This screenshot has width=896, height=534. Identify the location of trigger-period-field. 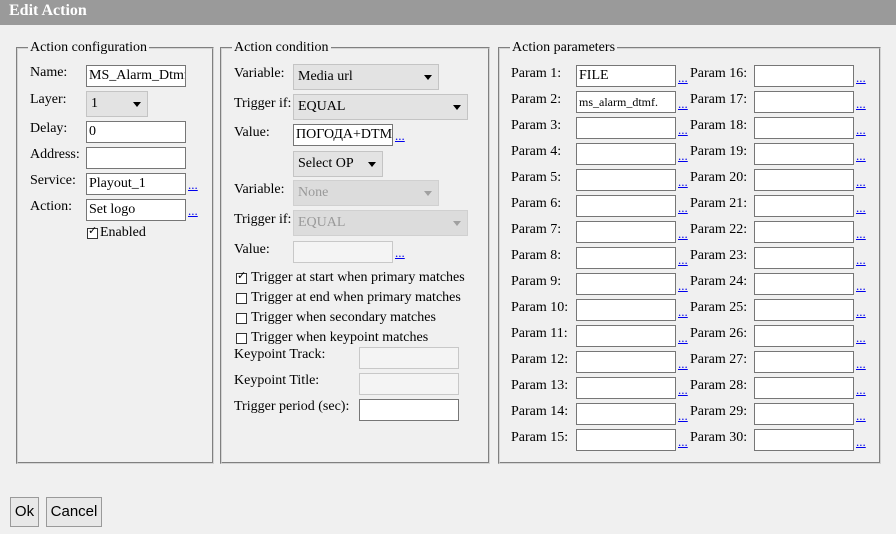
(409, 410).